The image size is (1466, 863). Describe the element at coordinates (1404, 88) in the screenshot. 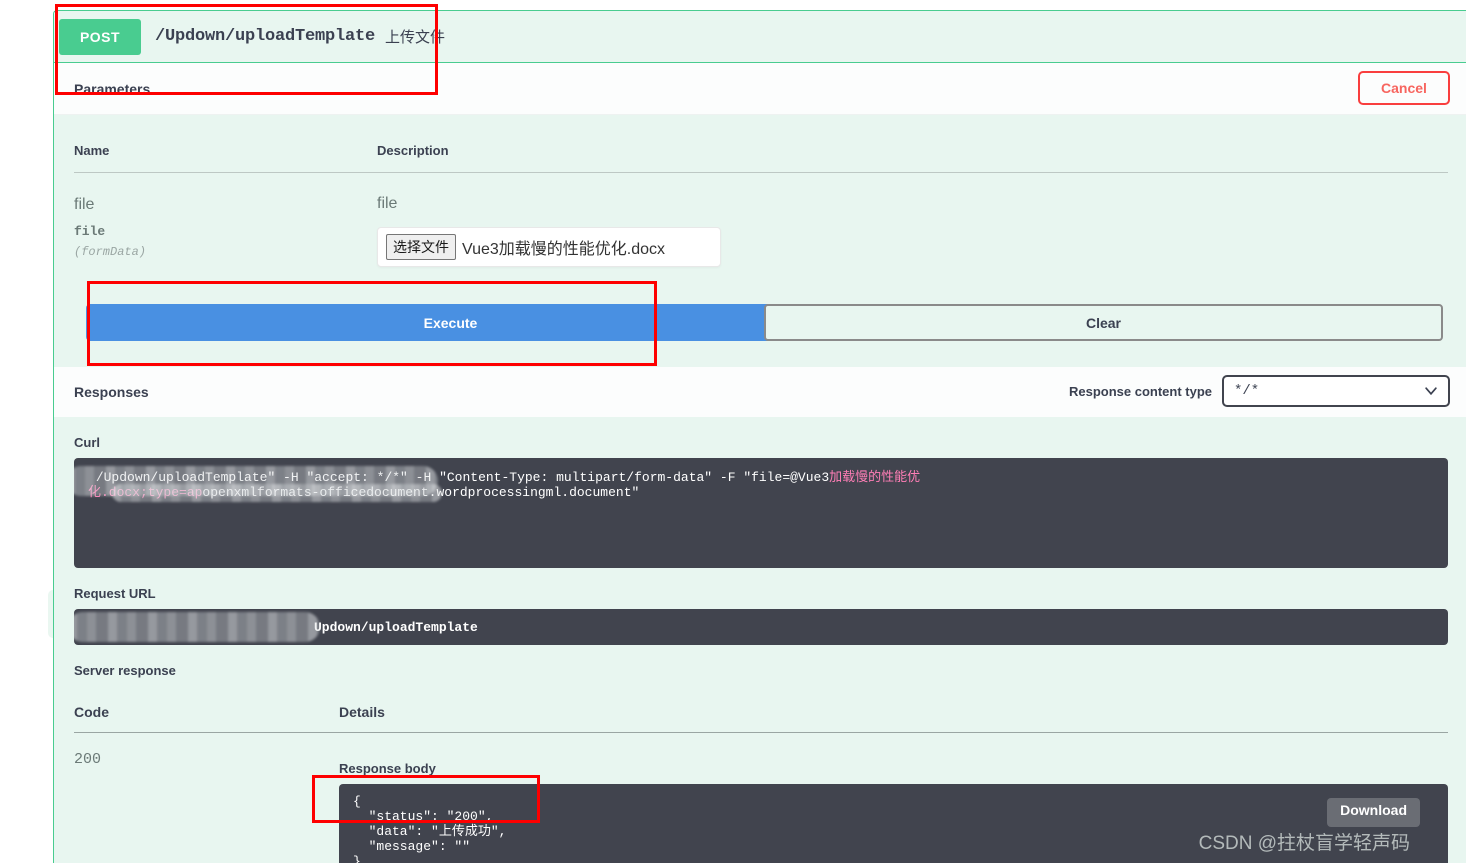

I see `cancel-button: Cancel` at that location.